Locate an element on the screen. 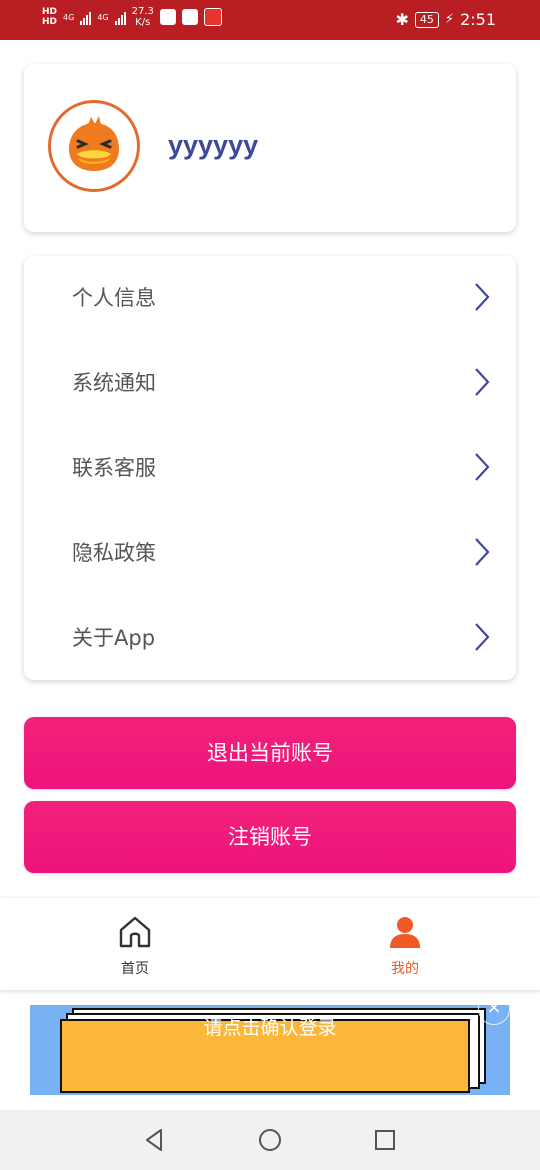 This screenshot has width=540, height=1170. user-icon is located at coordinates (405, 932).